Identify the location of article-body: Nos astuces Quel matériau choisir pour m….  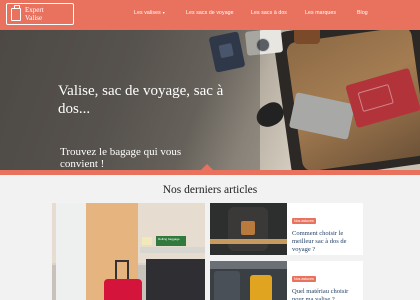
(326, 283).